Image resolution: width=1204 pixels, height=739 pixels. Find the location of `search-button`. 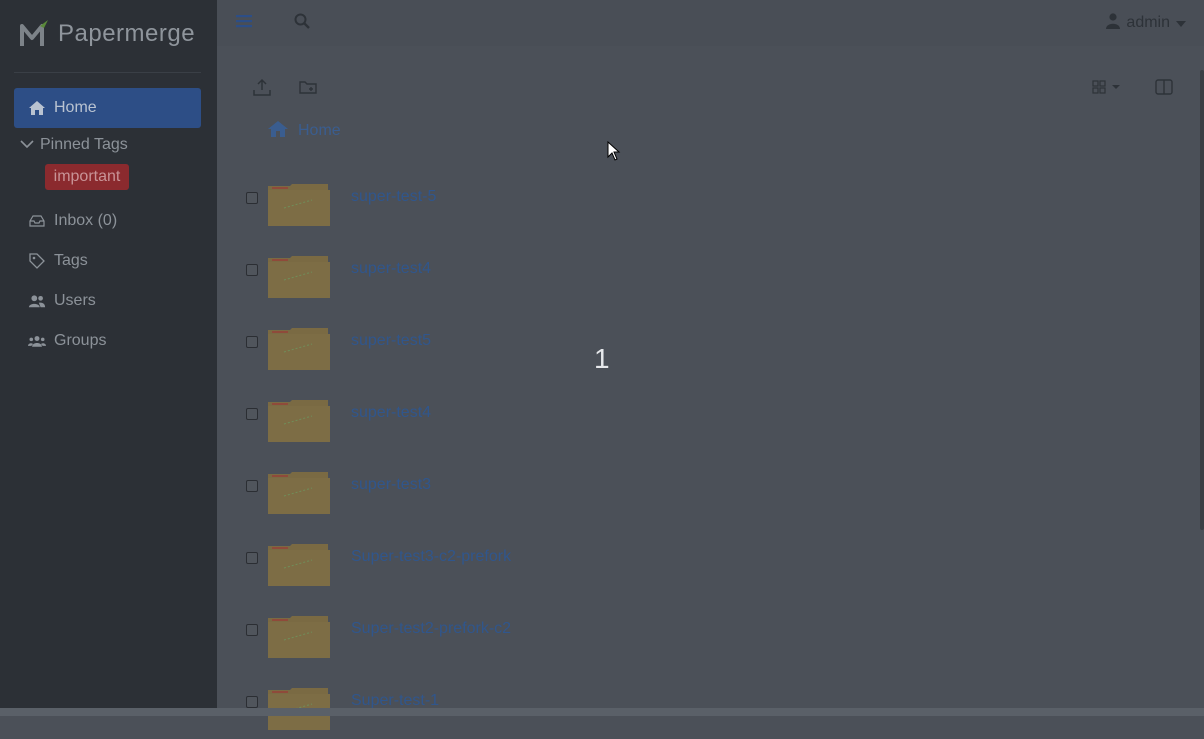

search-button is located at coordinates (302, 23).